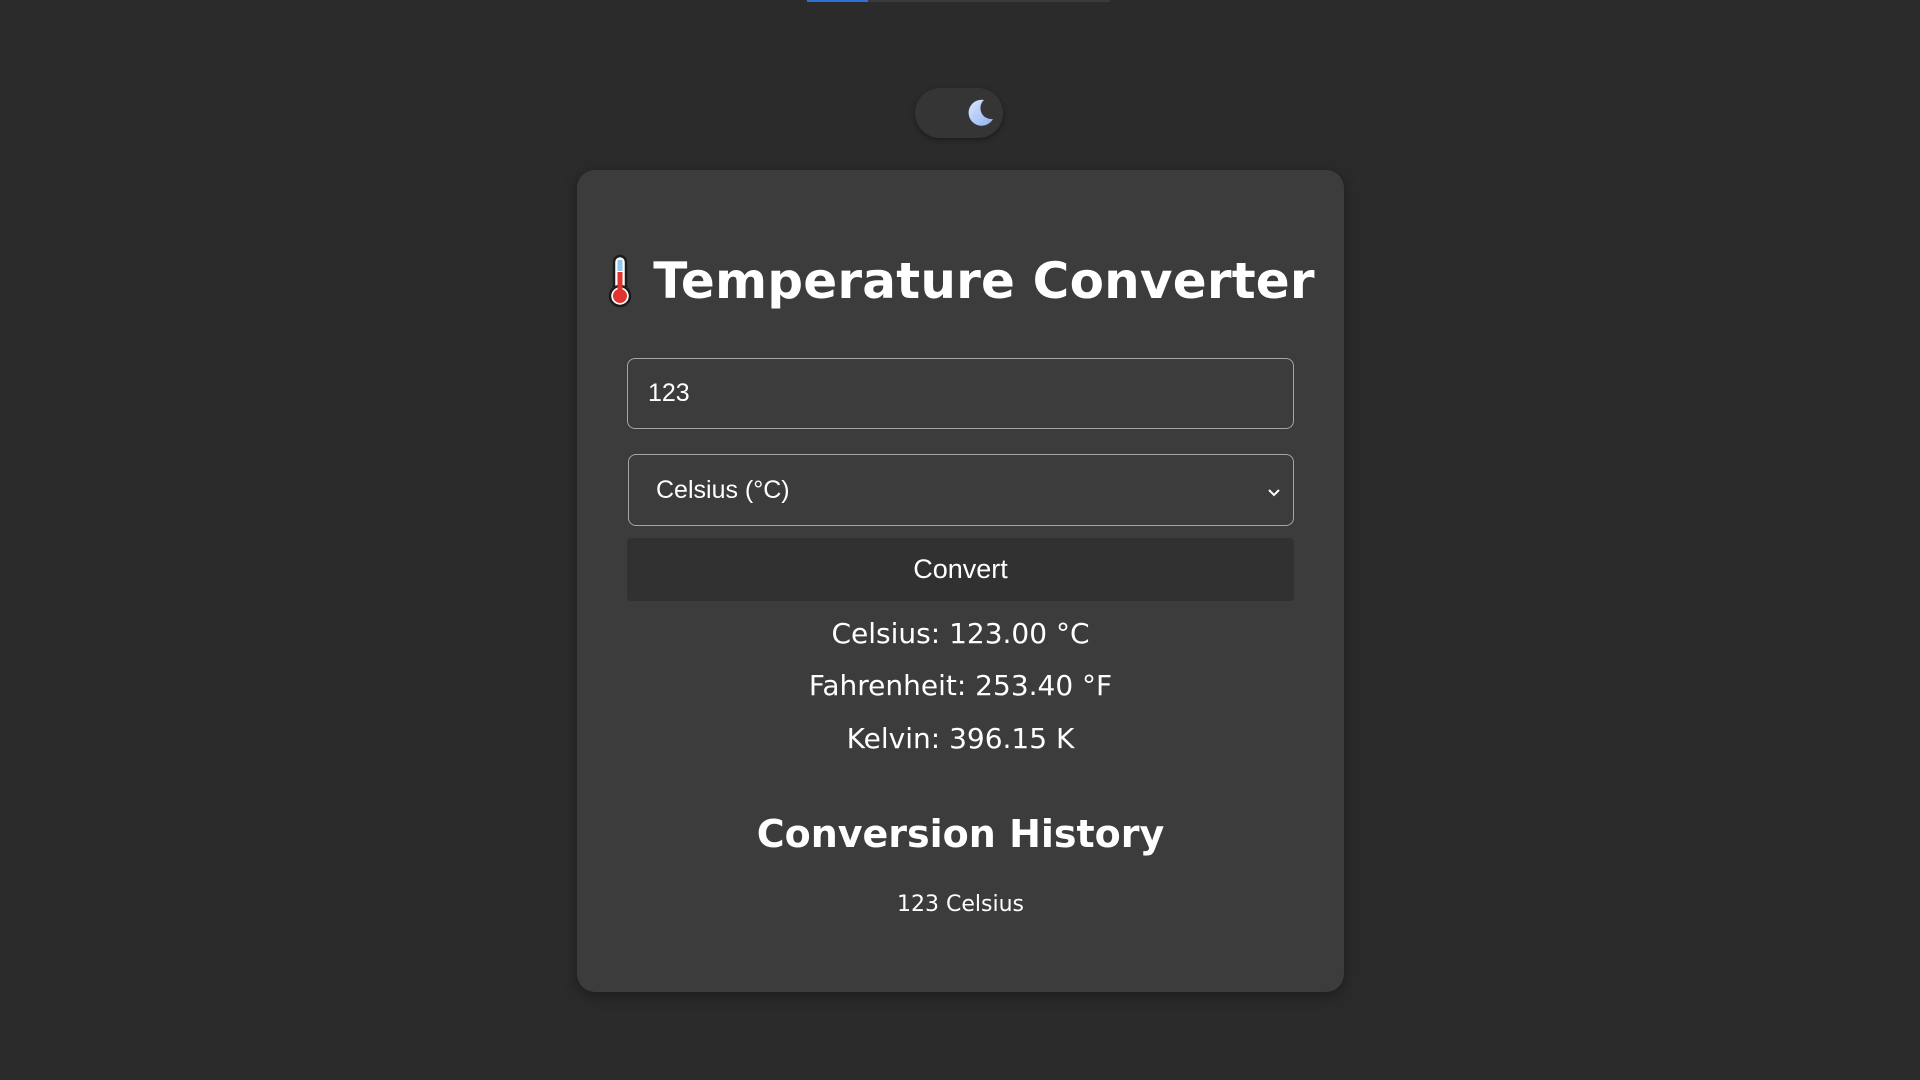 Image resolution: width=1920 pixels, height=1080 pixels. Describe the element at coordinates (837, 1) in the screenshot. I see `top-progress-fill` at that location.